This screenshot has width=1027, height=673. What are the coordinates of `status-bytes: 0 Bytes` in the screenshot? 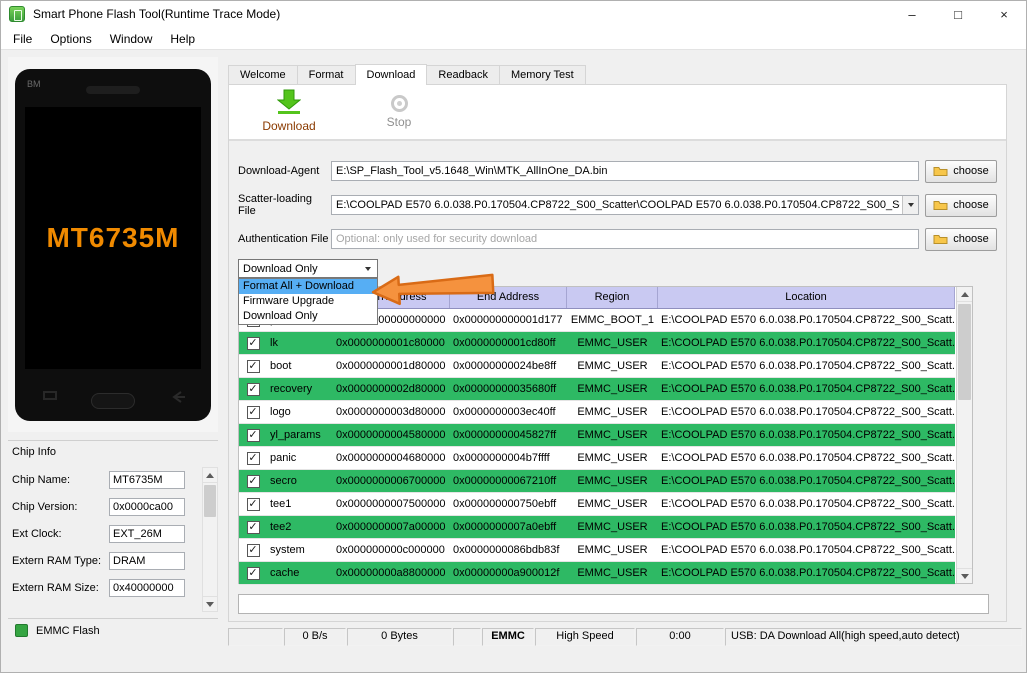 It's located at (399, 637).